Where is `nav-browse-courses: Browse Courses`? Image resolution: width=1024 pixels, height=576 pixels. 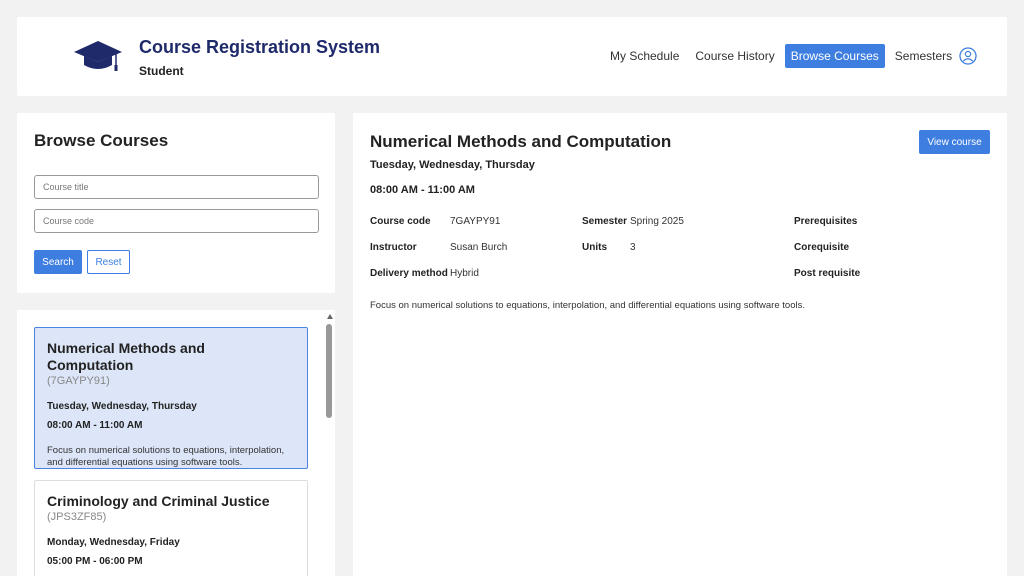
nav-browse-courses: Browse Courses is located at coordinates (834, 56).